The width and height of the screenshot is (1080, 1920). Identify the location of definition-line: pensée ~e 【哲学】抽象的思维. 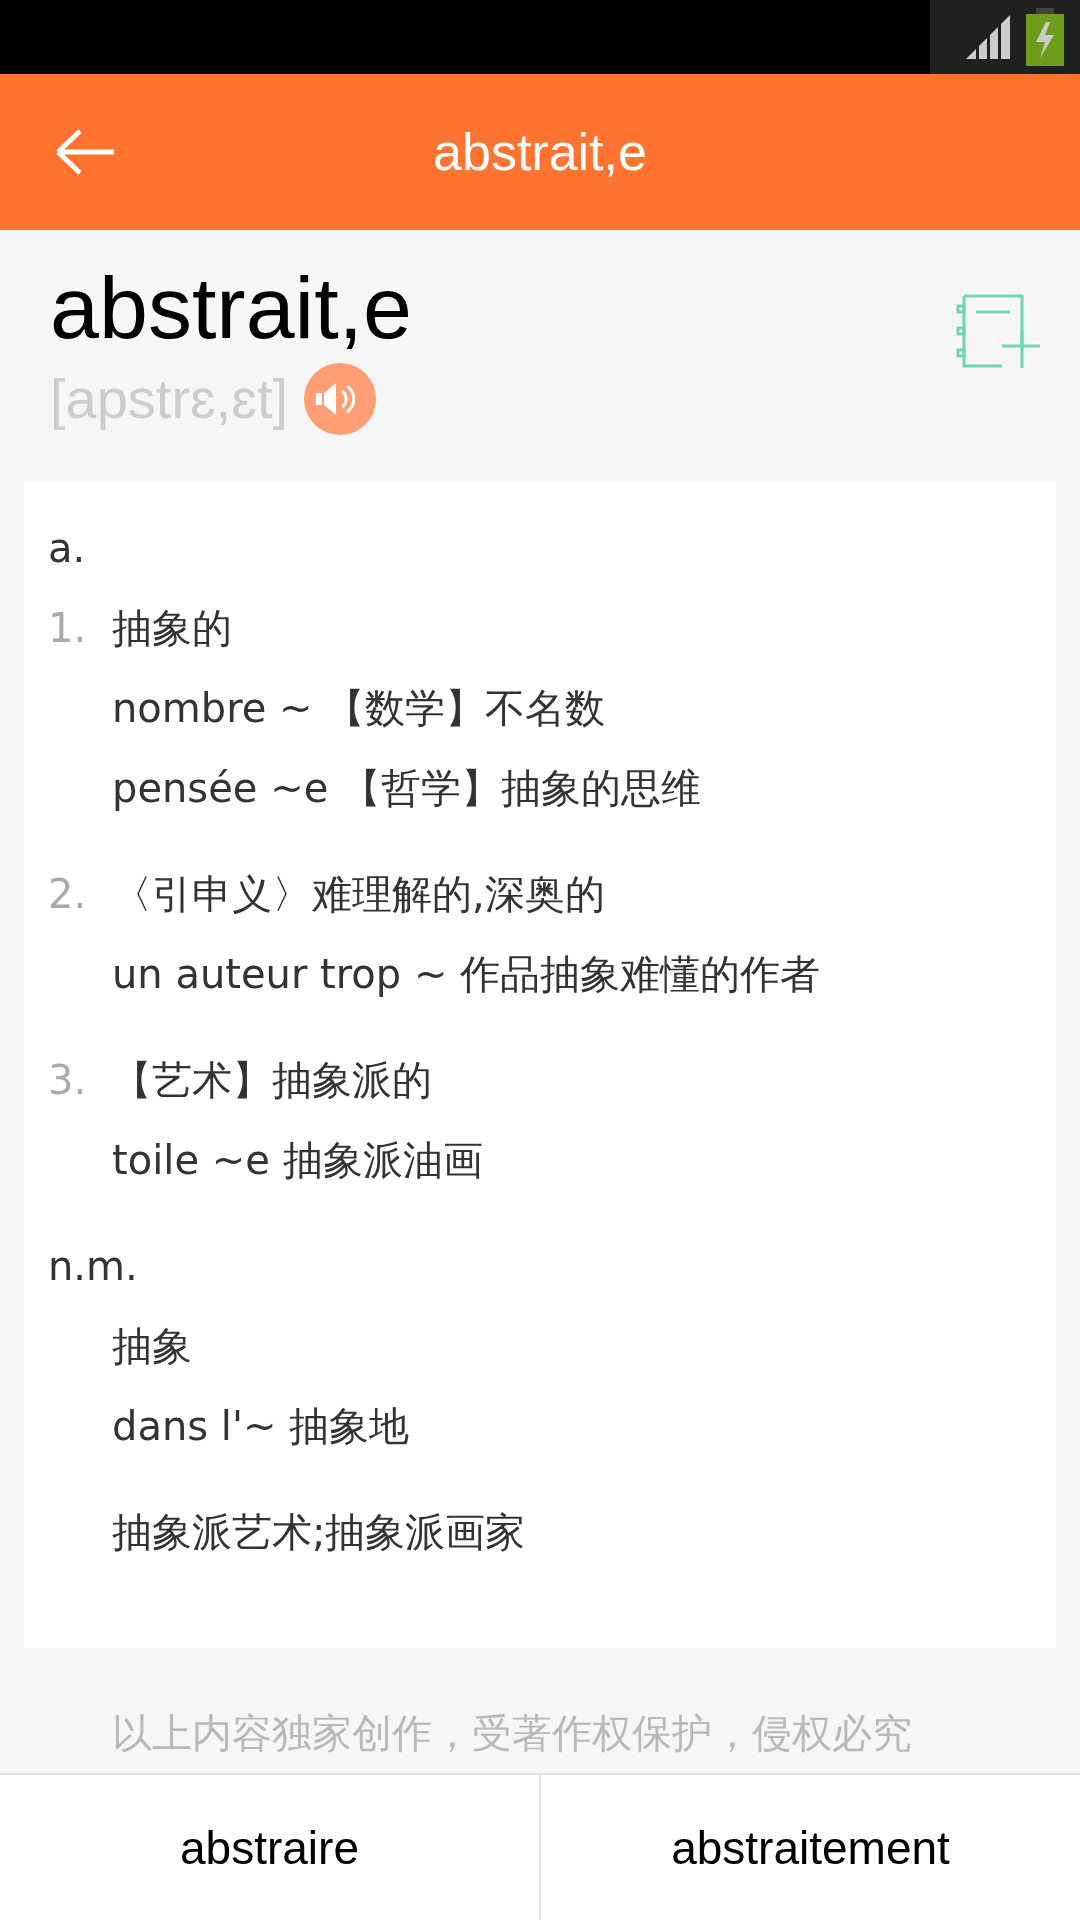
(406, 788).